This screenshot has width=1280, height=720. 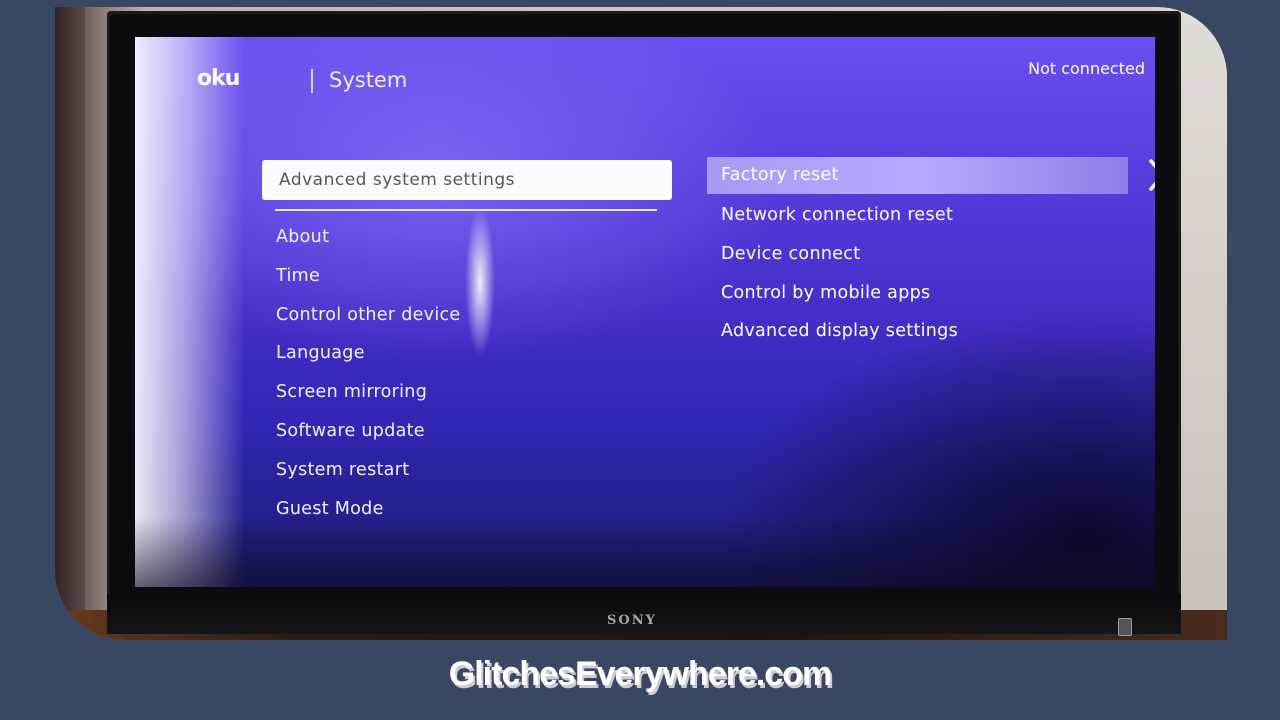 What do you see at coordinates (368, 80) in the screenshot?
I see `page-title: System` at bounding box center [368, 80].